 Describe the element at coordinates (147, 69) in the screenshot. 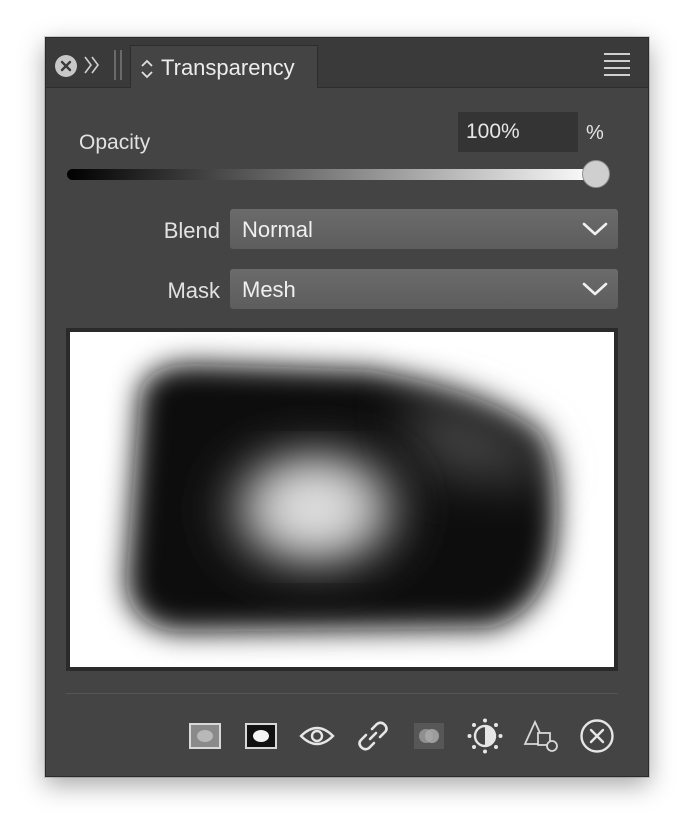

I see `chevron-updown-icon` at that location.